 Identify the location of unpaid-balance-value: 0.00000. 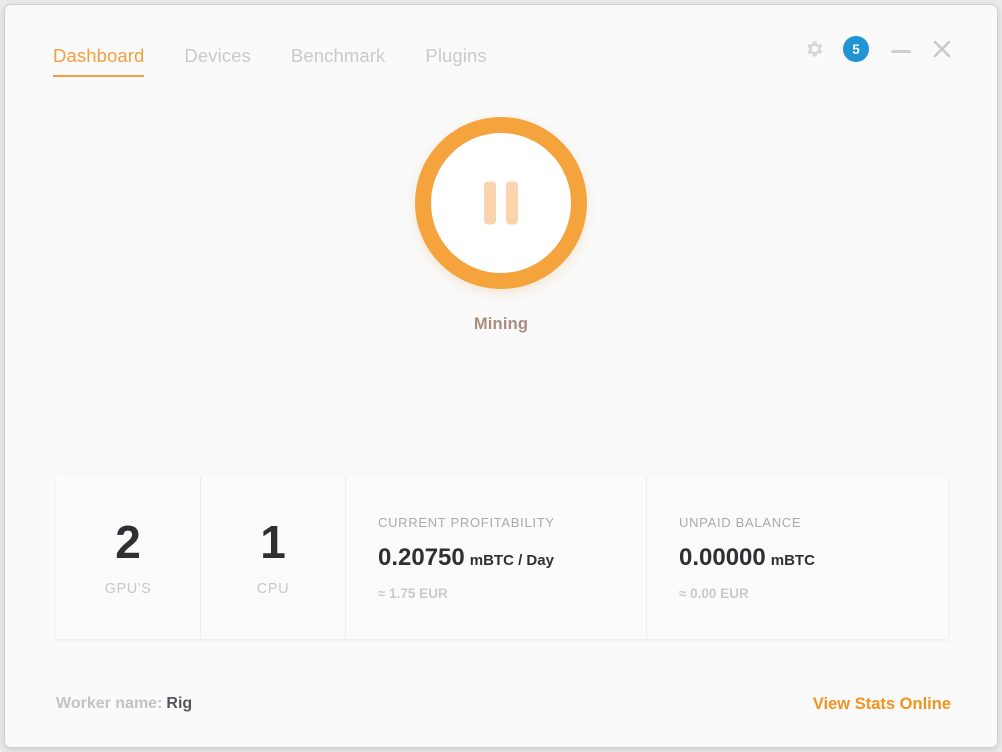
(722, 557).